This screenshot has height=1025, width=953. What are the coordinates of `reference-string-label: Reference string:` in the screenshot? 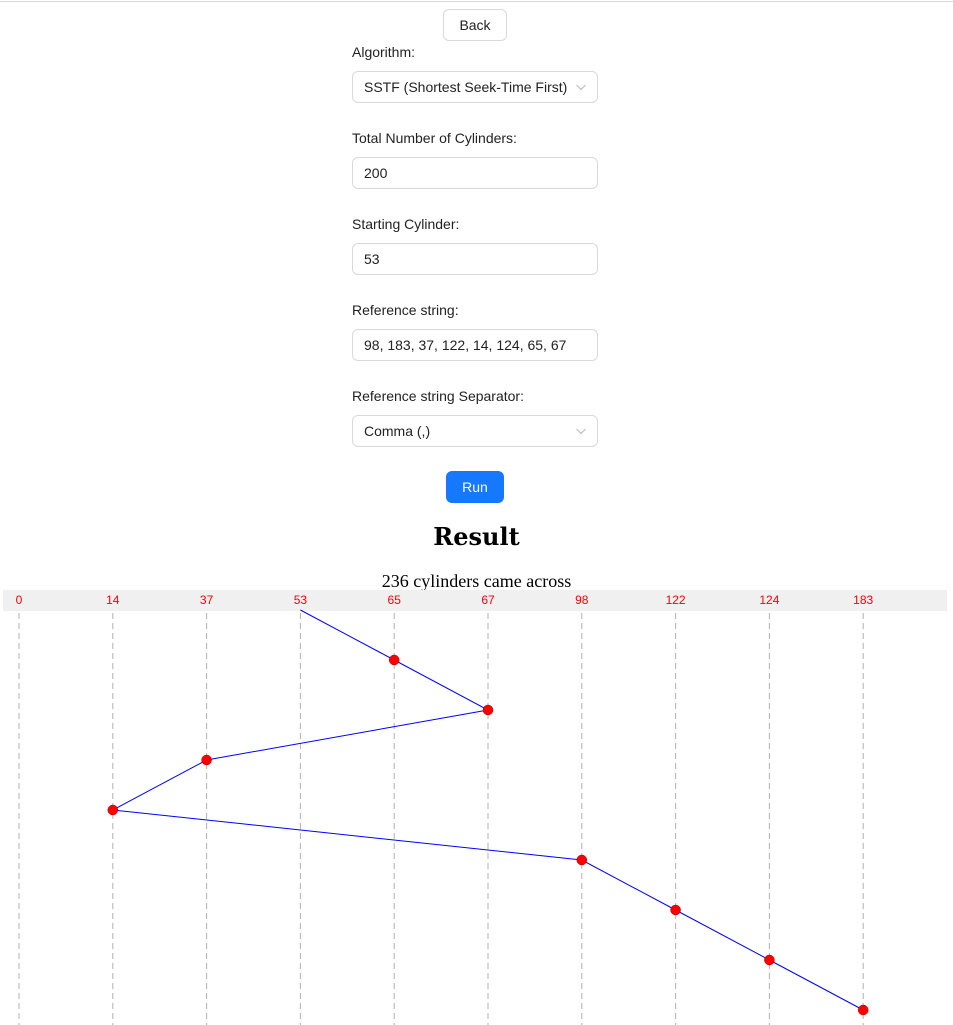 It's located at (405, 310).